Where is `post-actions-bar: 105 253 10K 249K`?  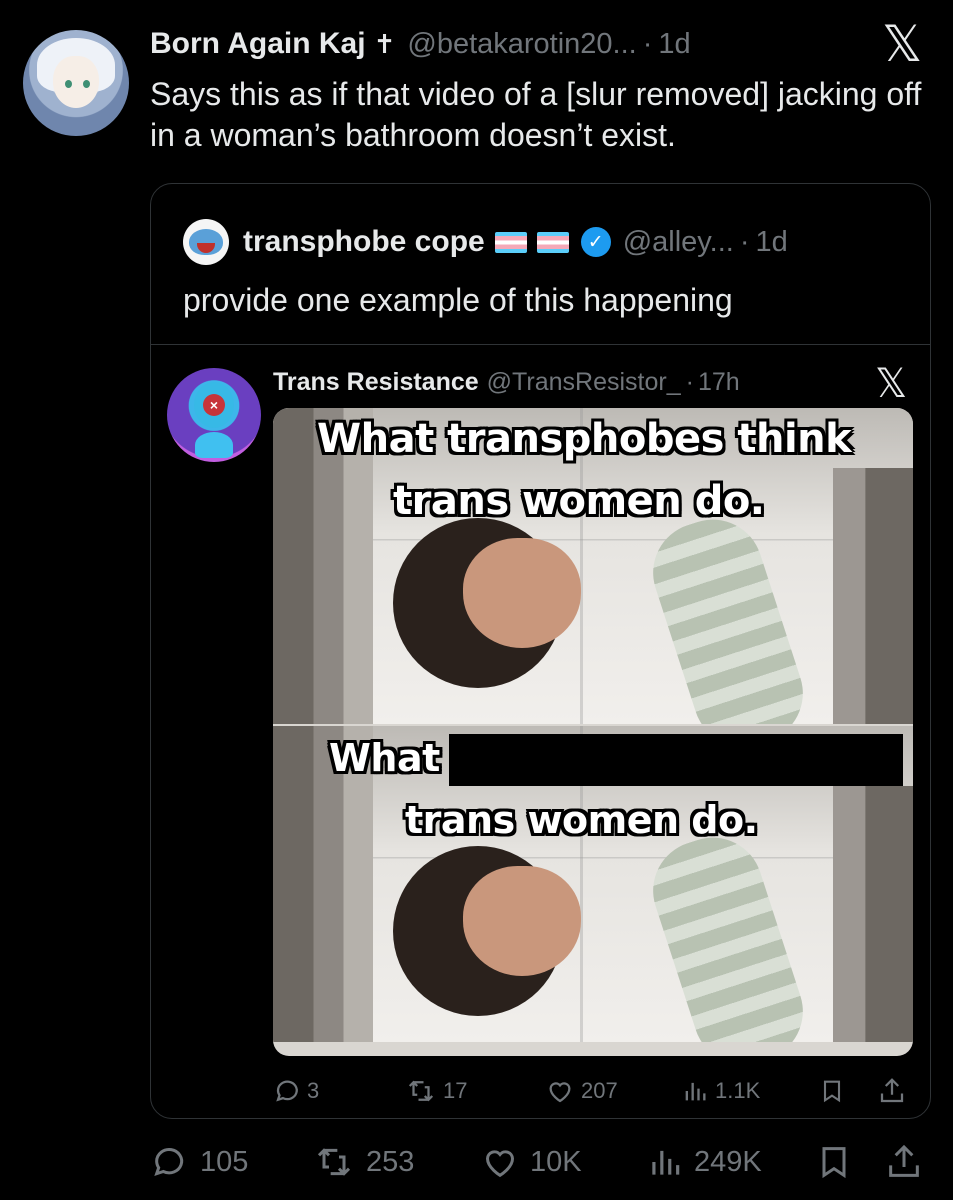 post-actions-bar: 105 253 10K 249K is located at coordinates (540, 1162).